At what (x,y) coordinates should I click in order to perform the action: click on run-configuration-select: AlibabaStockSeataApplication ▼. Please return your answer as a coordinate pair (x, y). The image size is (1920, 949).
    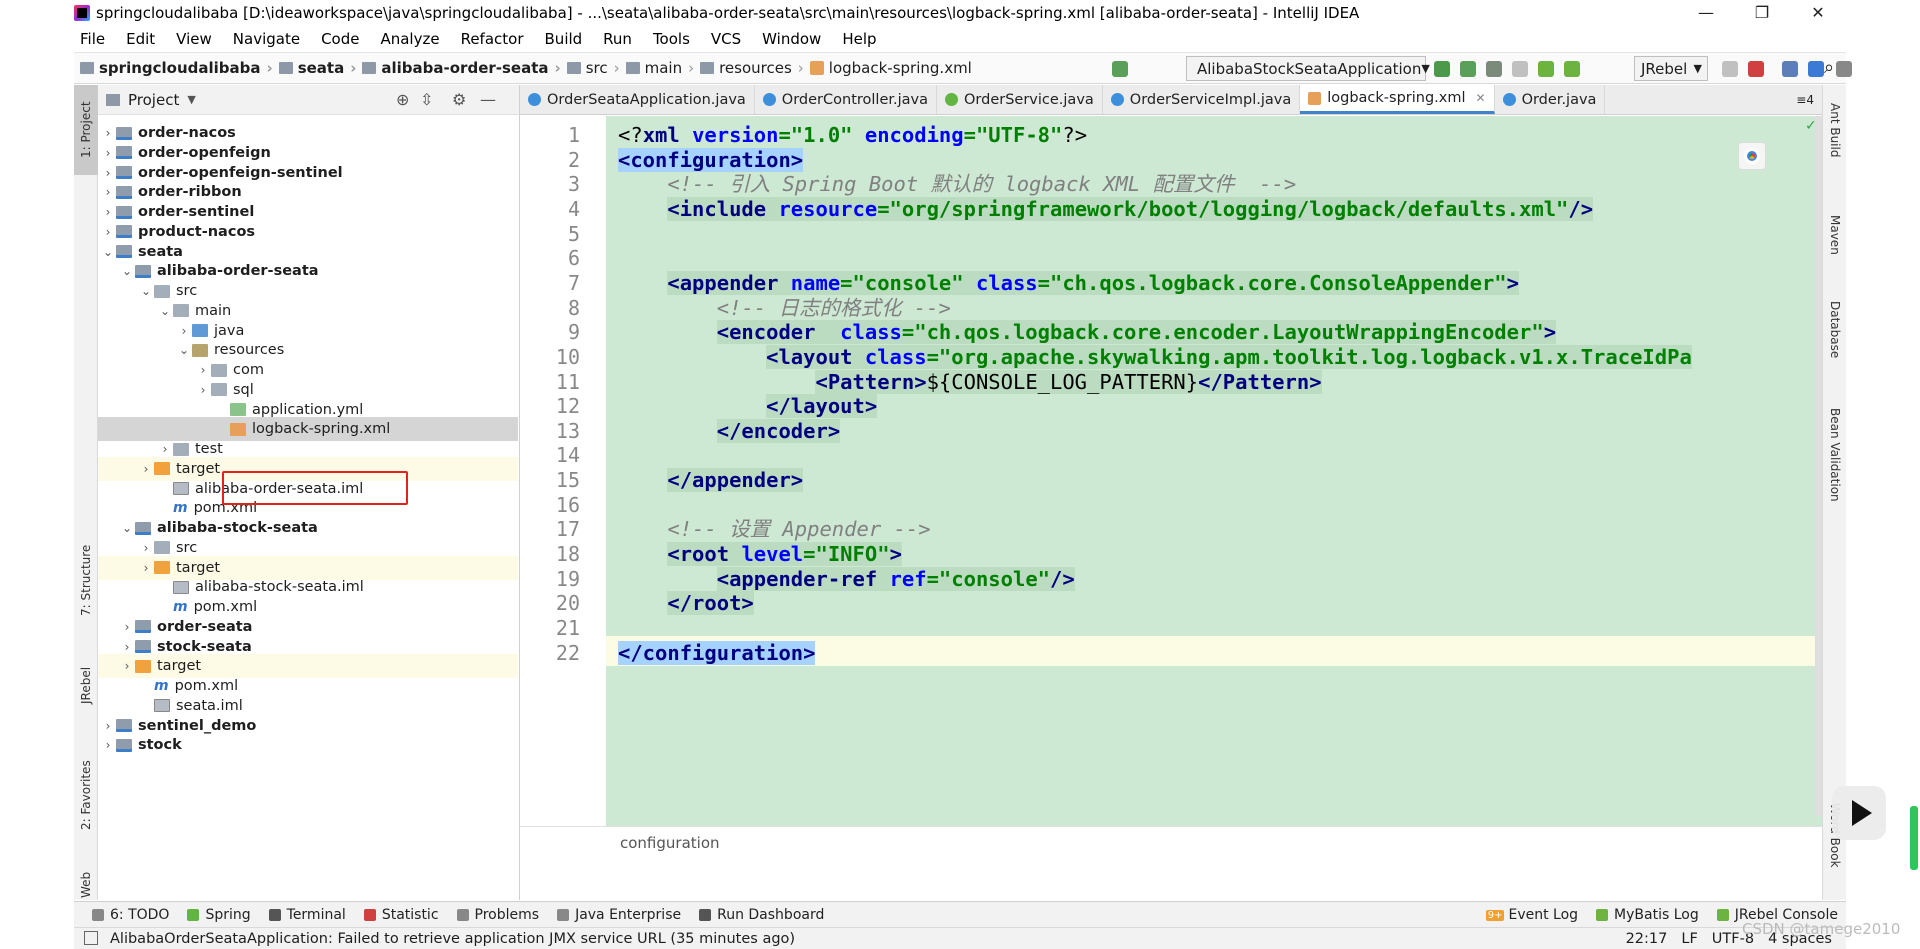
    Looking at the image, I should click on (1308, 68).